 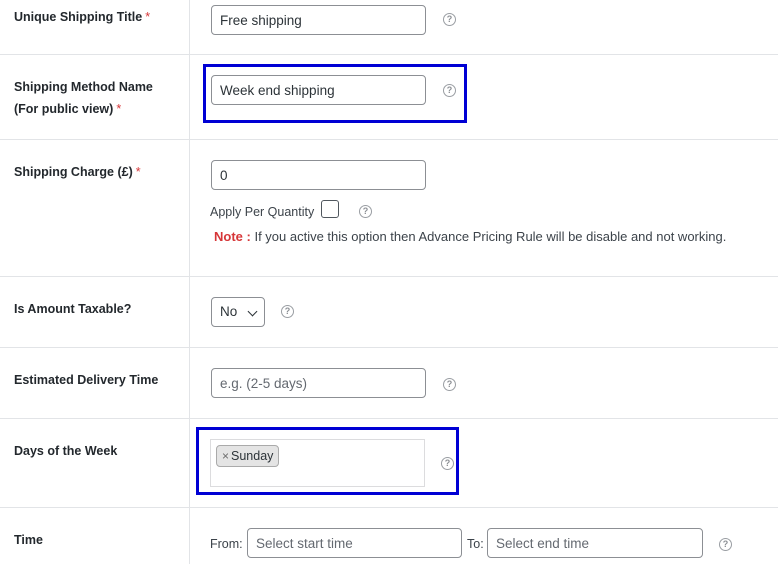 What do you see at coordinates (66, 451) in the screenshot?
I see `days-of-week-label: Days of the Week` at bounding box center [66, 451].